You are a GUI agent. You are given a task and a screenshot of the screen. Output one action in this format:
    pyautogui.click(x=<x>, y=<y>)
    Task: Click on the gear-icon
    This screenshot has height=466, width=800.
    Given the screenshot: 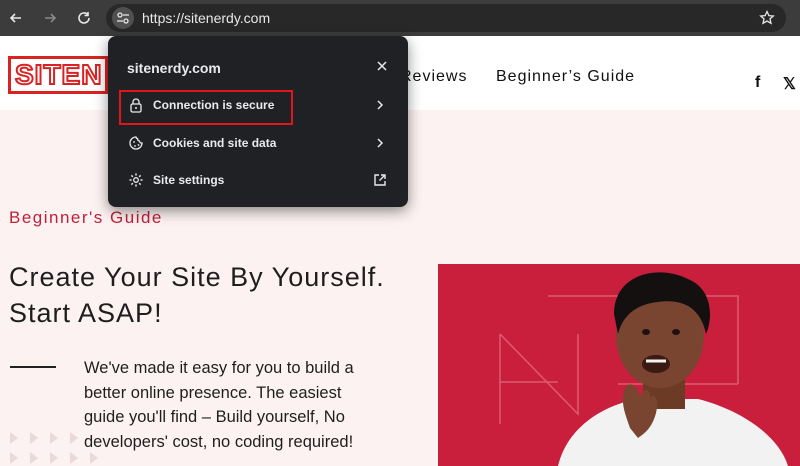 What is the action you would take?
    pyautogui.click(x=136, y=180)
    